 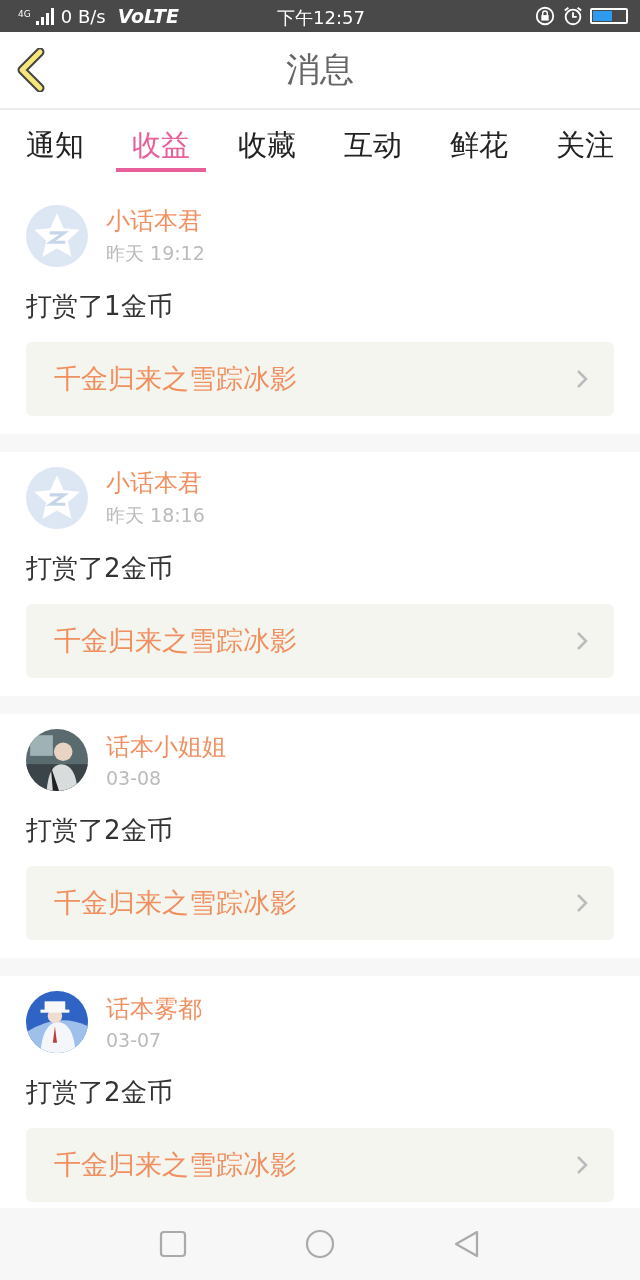 What do you see at coordinates (155, 253) in the screenshot?
I see `message-time: 昨天 19:12` at bounding box center [155, 253].